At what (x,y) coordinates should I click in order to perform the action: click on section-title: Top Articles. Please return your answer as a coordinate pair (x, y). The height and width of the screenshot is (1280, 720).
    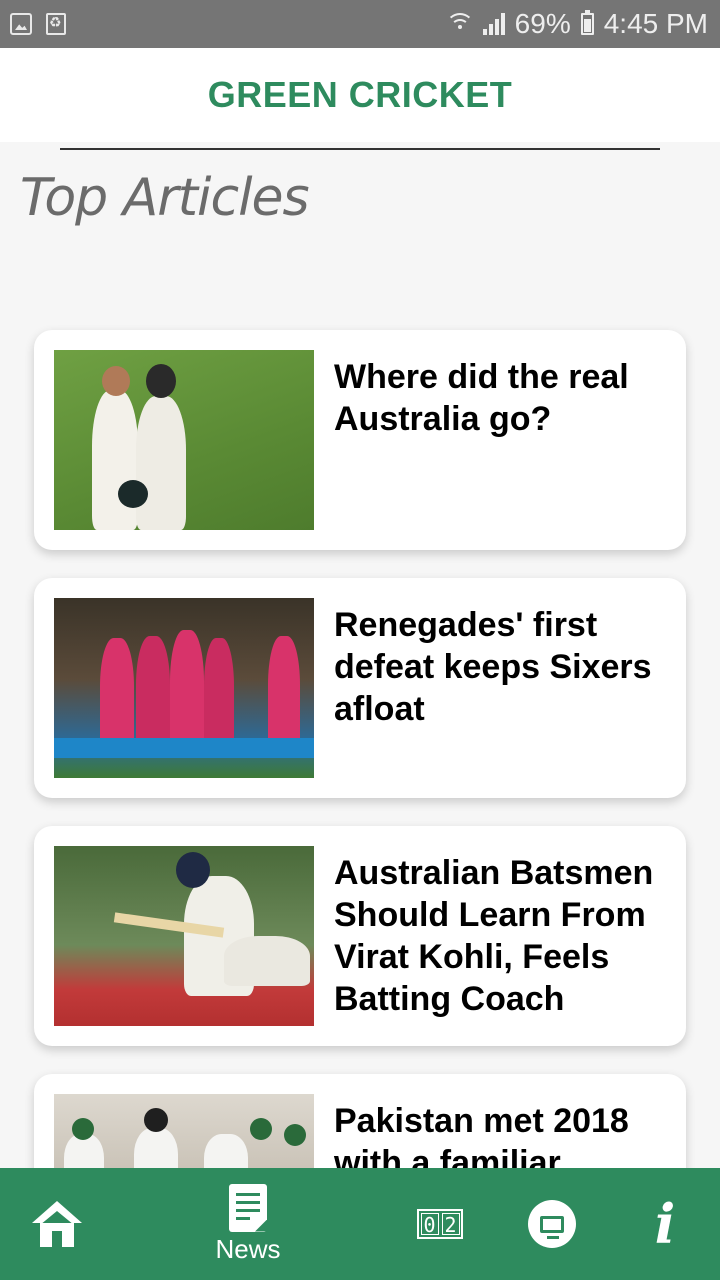
    Looking at the image, I should click on (165, 198).